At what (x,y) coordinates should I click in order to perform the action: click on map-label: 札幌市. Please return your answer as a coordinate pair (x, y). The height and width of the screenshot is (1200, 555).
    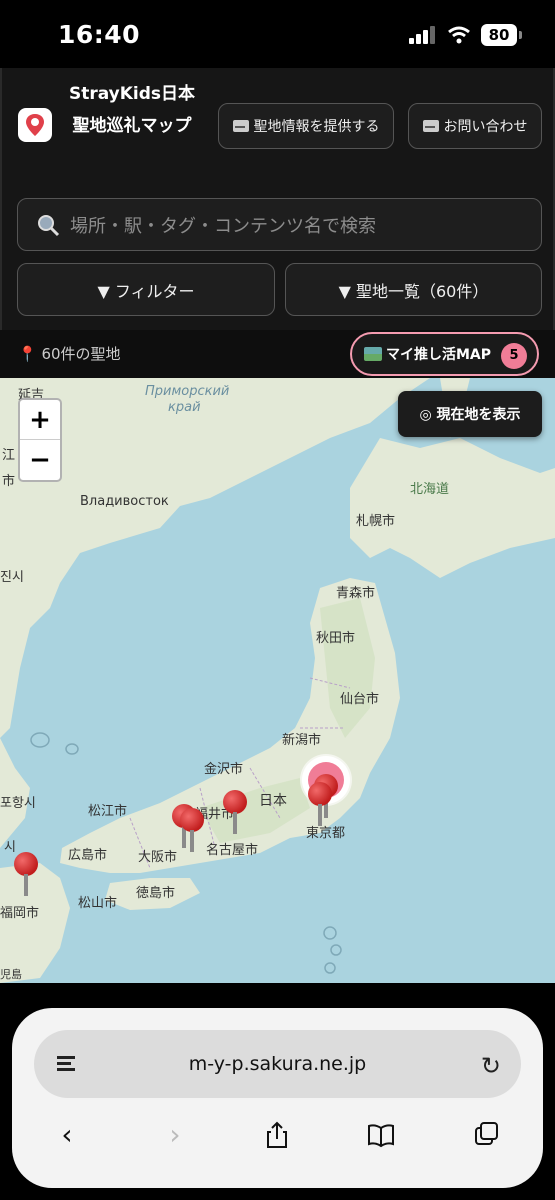
    Looking at the image, I should click on (376, 521).